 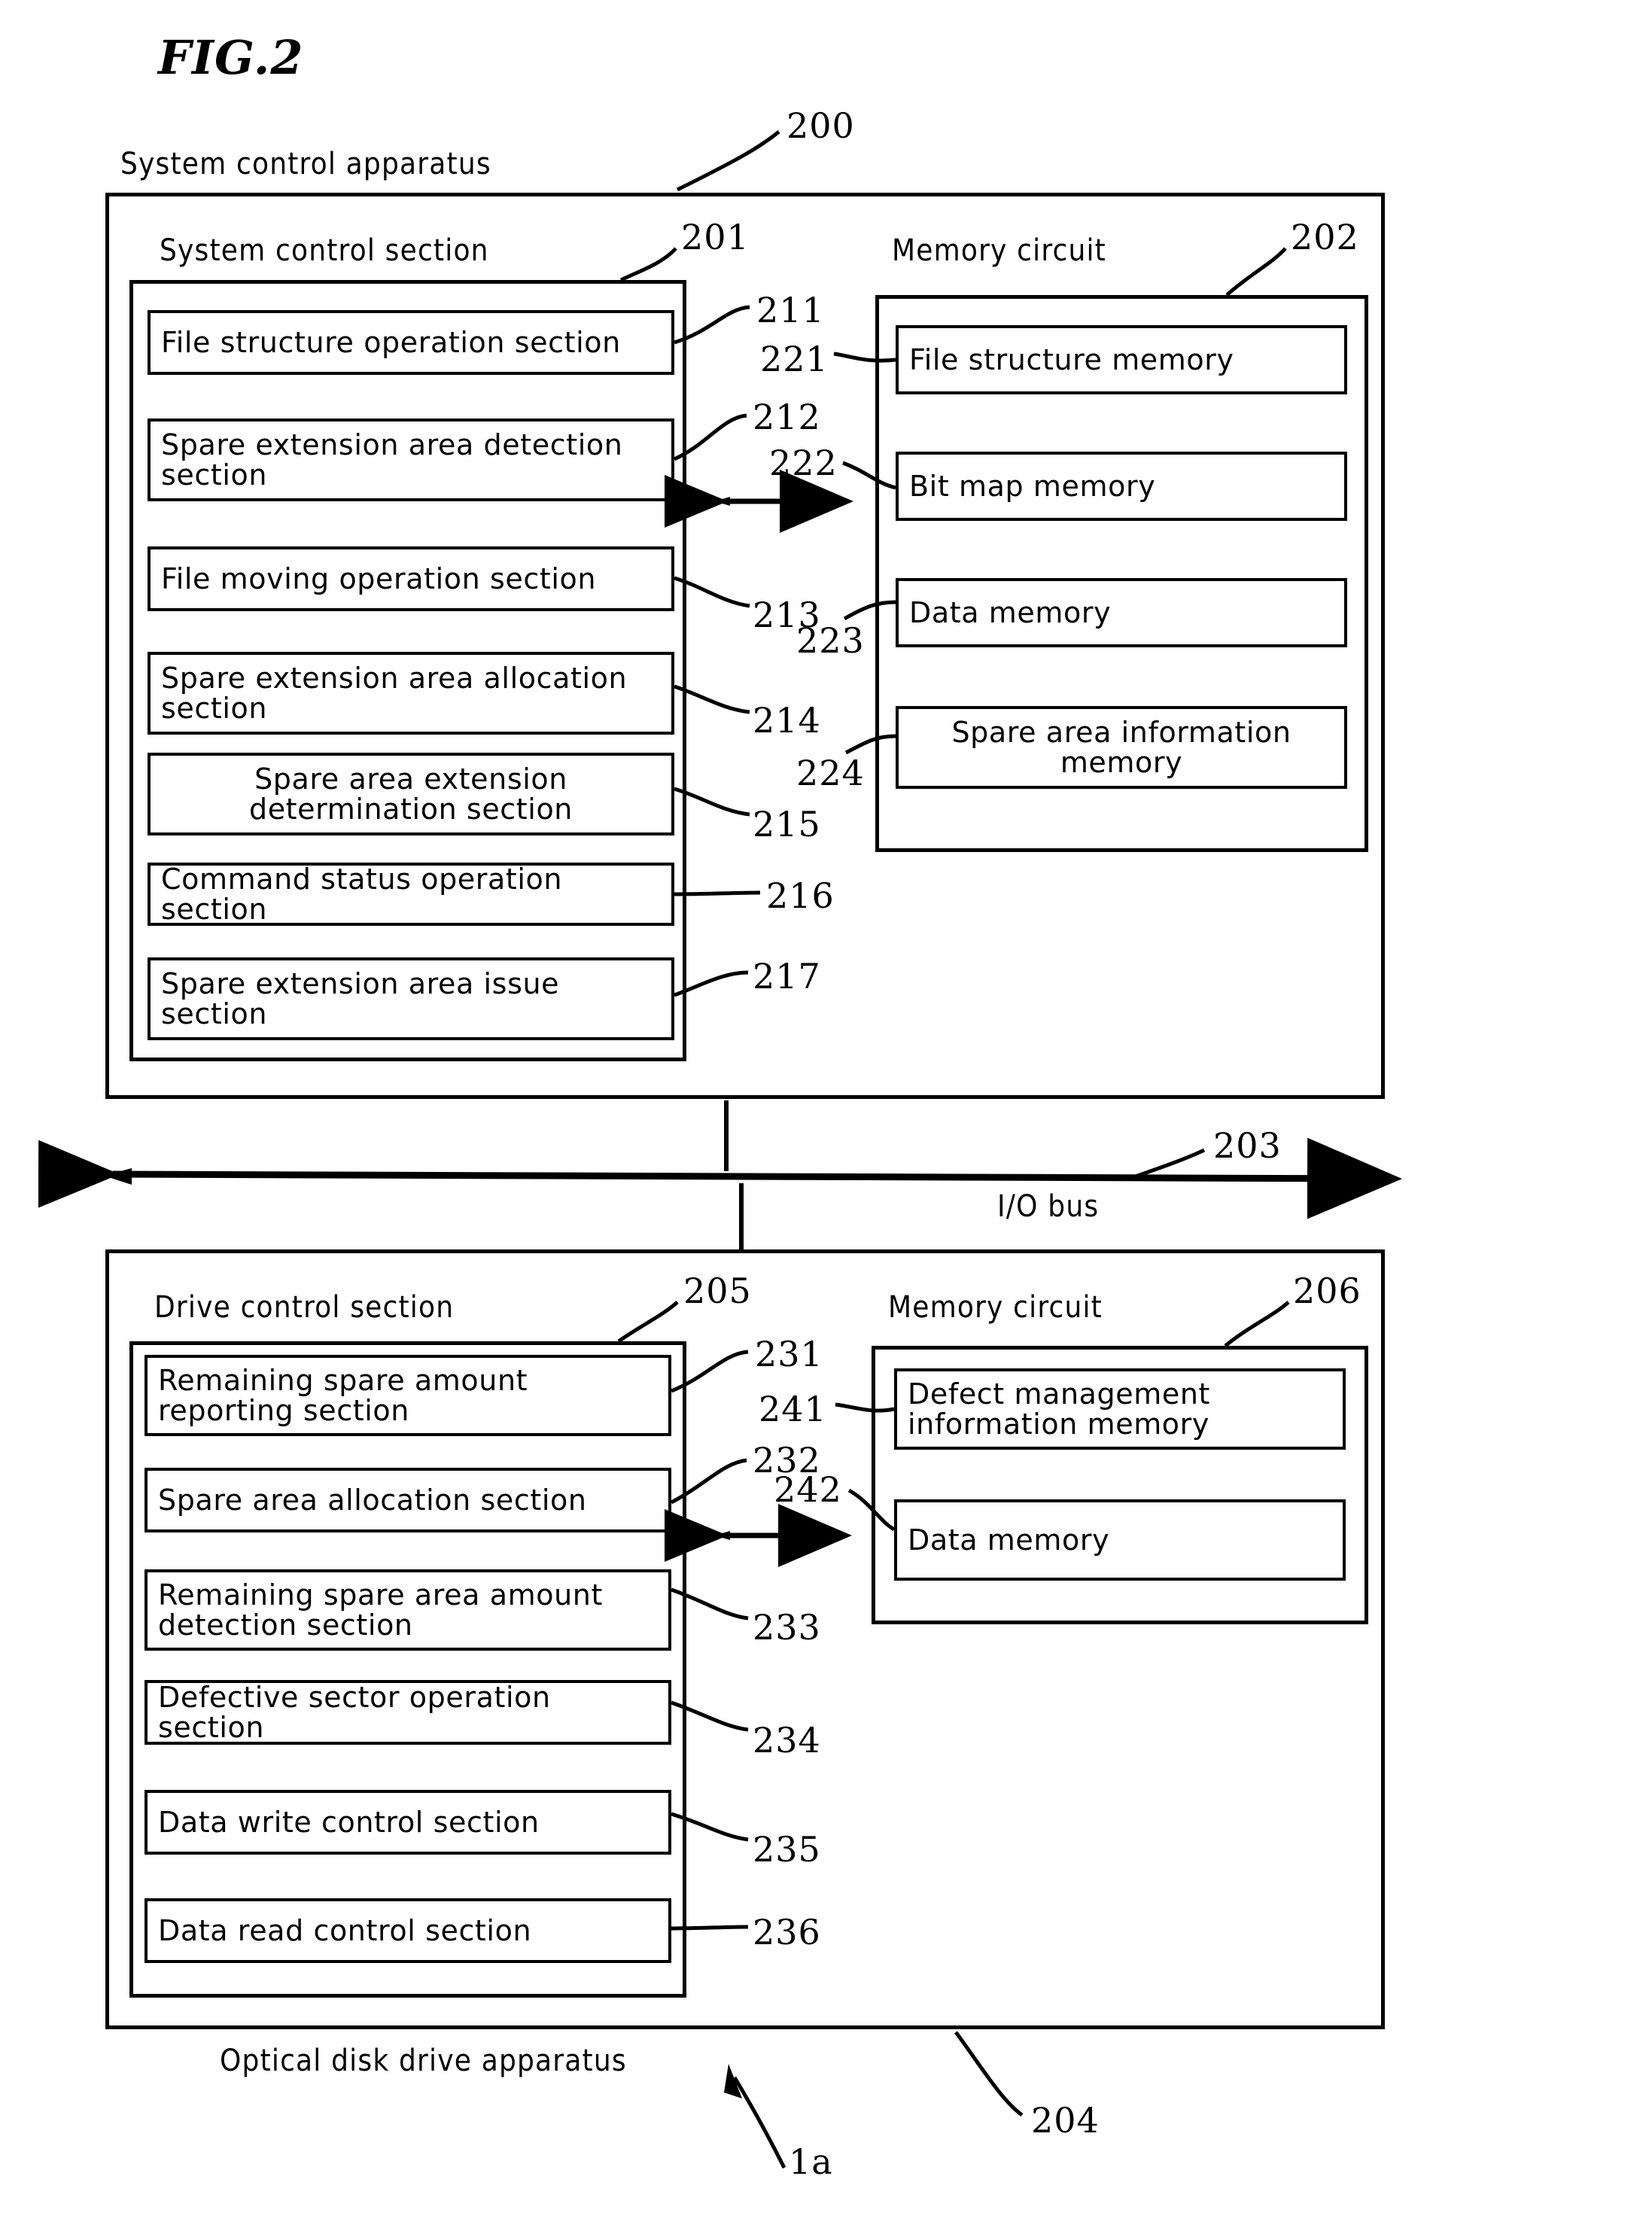 I want to click on unit-data-write-control-section: Data write control section, so click(x=408, y=1822).